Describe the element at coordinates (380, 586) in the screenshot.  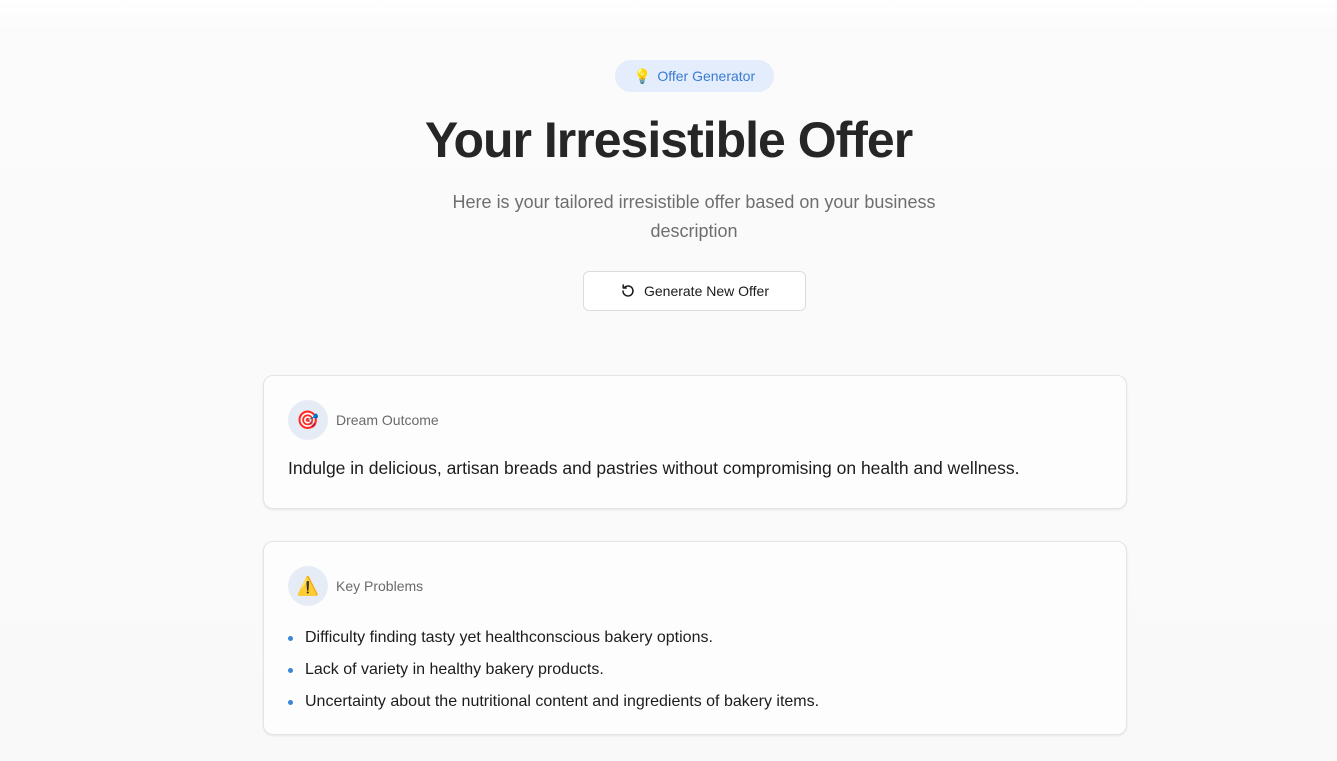
I see `key-problems-label: Key Problems` at that location.